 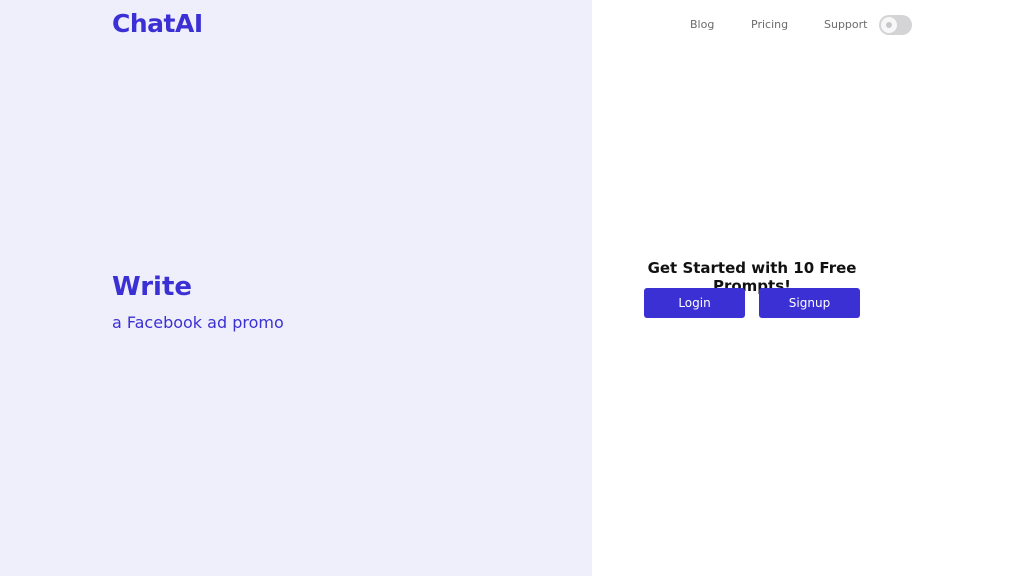 What do you see at coordinates (702, 24) in the screenshot?
I see `nav-link-blog: Blog` at bounding box center [702, 24].